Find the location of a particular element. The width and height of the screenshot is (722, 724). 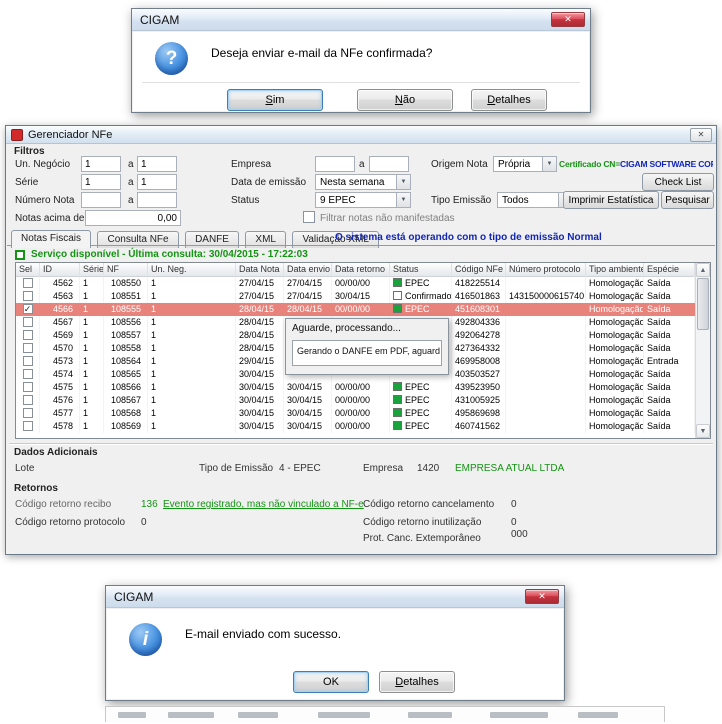

cell-nf: 108551 is located at coordinates (126, 296).